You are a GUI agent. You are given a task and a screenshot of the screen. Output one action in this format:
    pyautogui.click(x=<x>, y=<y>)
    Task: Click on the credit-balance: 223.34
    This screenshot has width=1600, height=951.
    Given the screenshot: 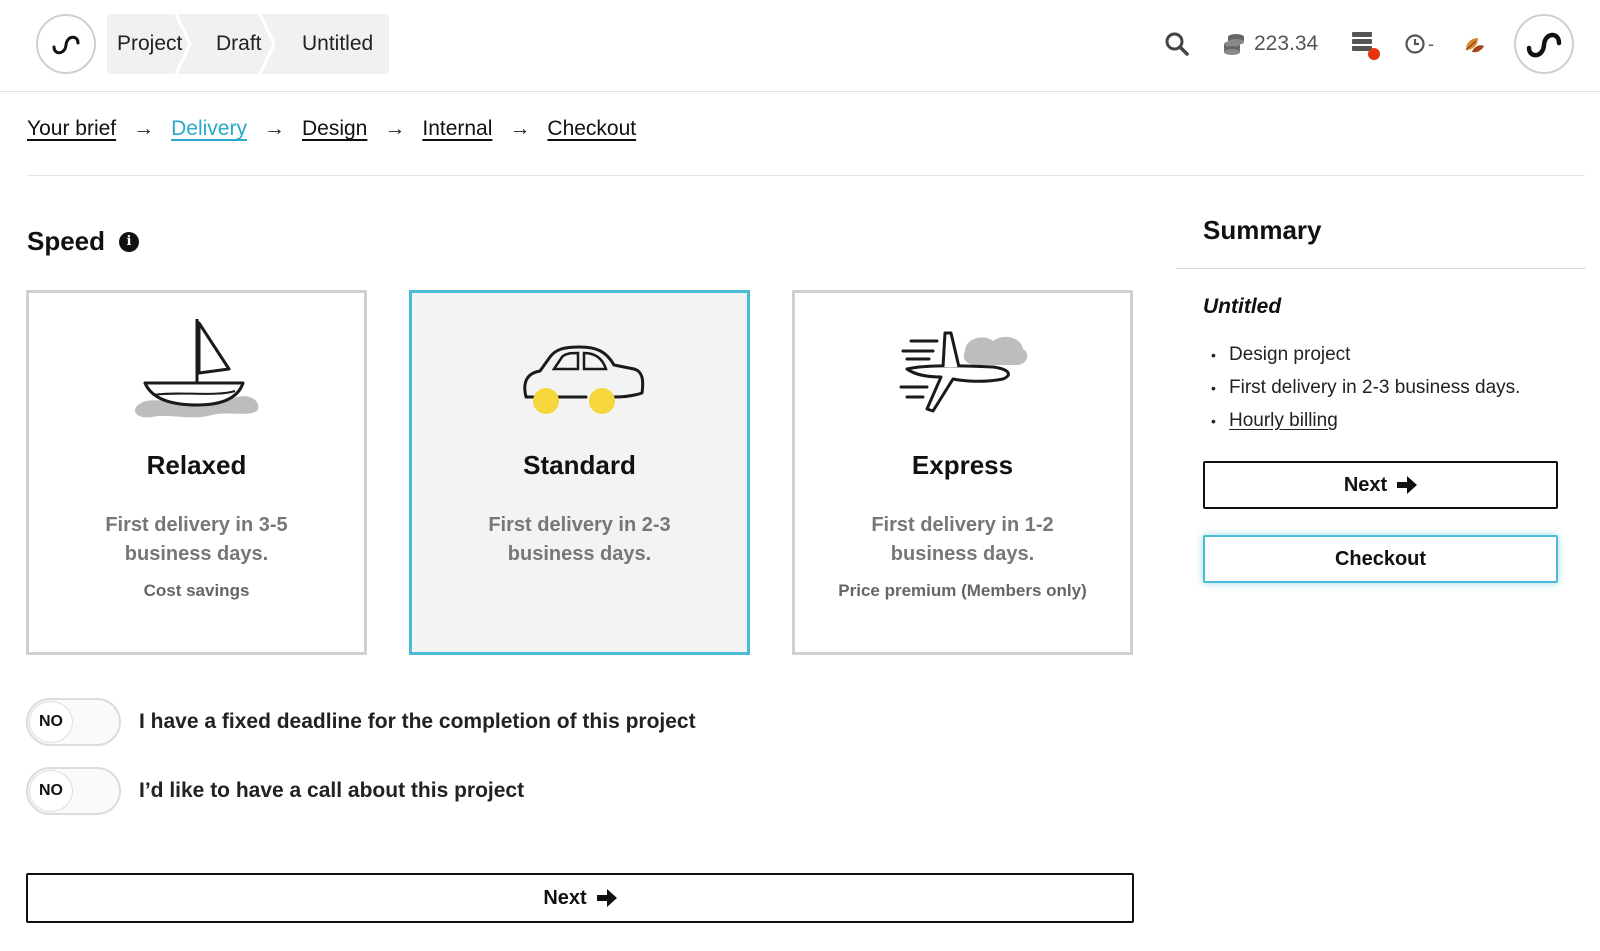 What is the action you would take?
    pyautogui.click(x=1286, y=43)
    